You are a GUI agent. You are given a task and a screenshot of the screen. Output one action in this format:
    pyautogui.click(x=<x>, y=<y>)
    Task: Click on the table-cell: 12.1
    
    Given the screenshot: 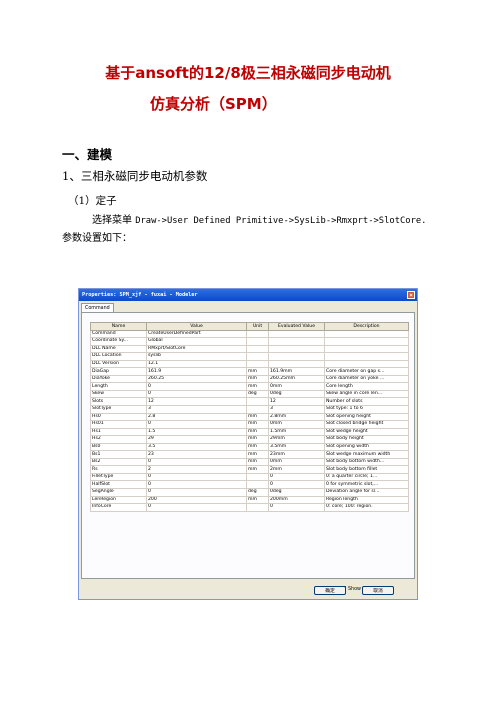 What is the action you would take?
    pyautogui.click(x=196, y=364)
    